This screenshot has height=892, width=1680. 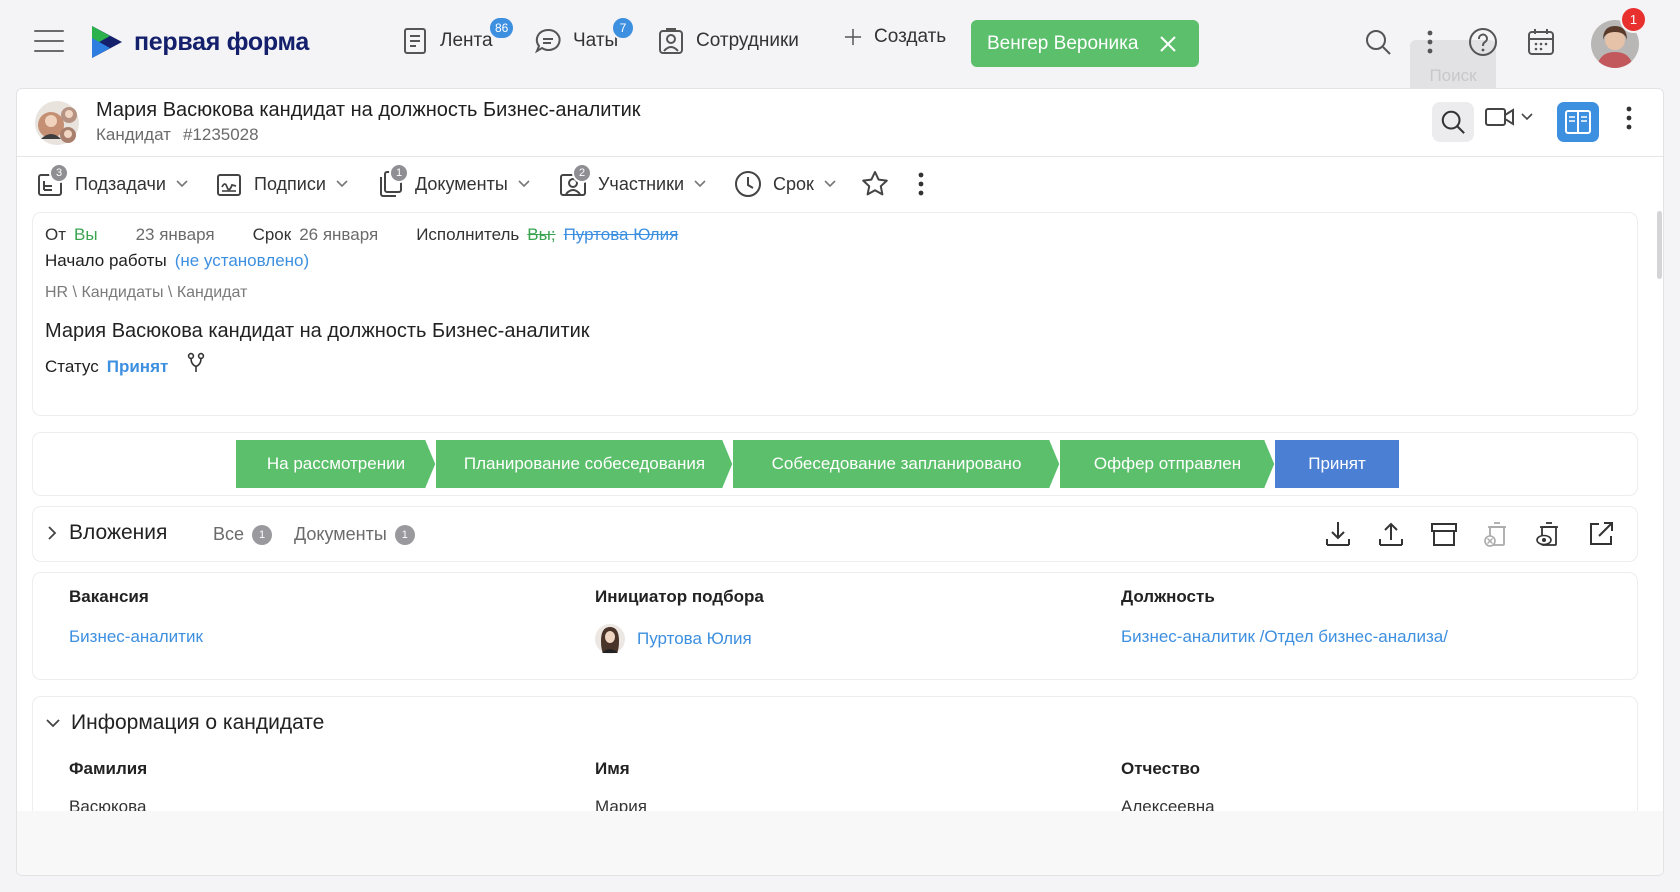 What do you see at coordinates (1541, 42) in the screenshot?
I see `calendar-icon` at bounding box center [1541, 42].